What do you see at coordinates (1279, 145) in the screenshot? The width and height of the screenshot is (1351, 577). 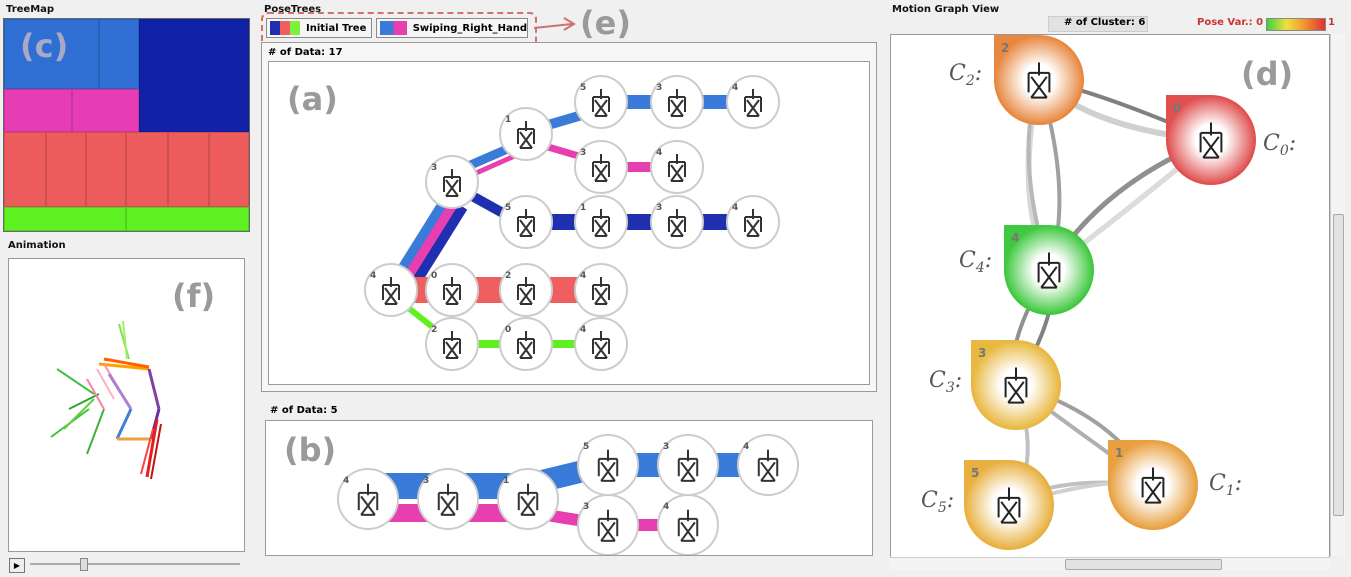 I see `cluster-label: C0:` at bounding box center [1279, 145].